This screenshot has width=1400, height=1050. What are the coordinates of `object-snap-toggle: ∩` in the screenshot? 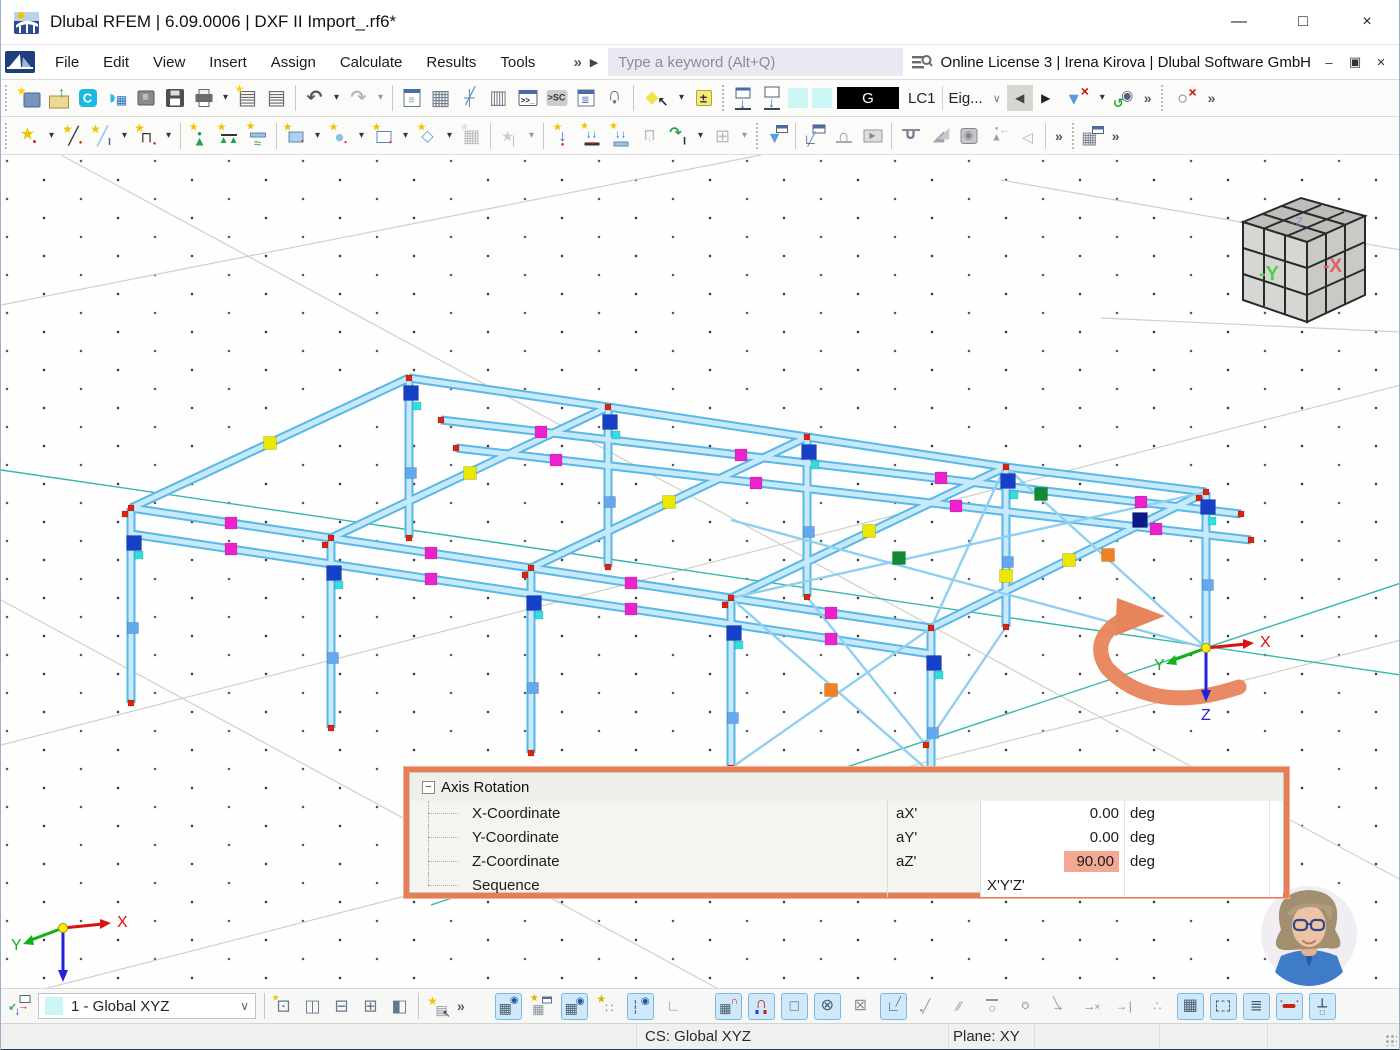 It's located at (761, 1006).